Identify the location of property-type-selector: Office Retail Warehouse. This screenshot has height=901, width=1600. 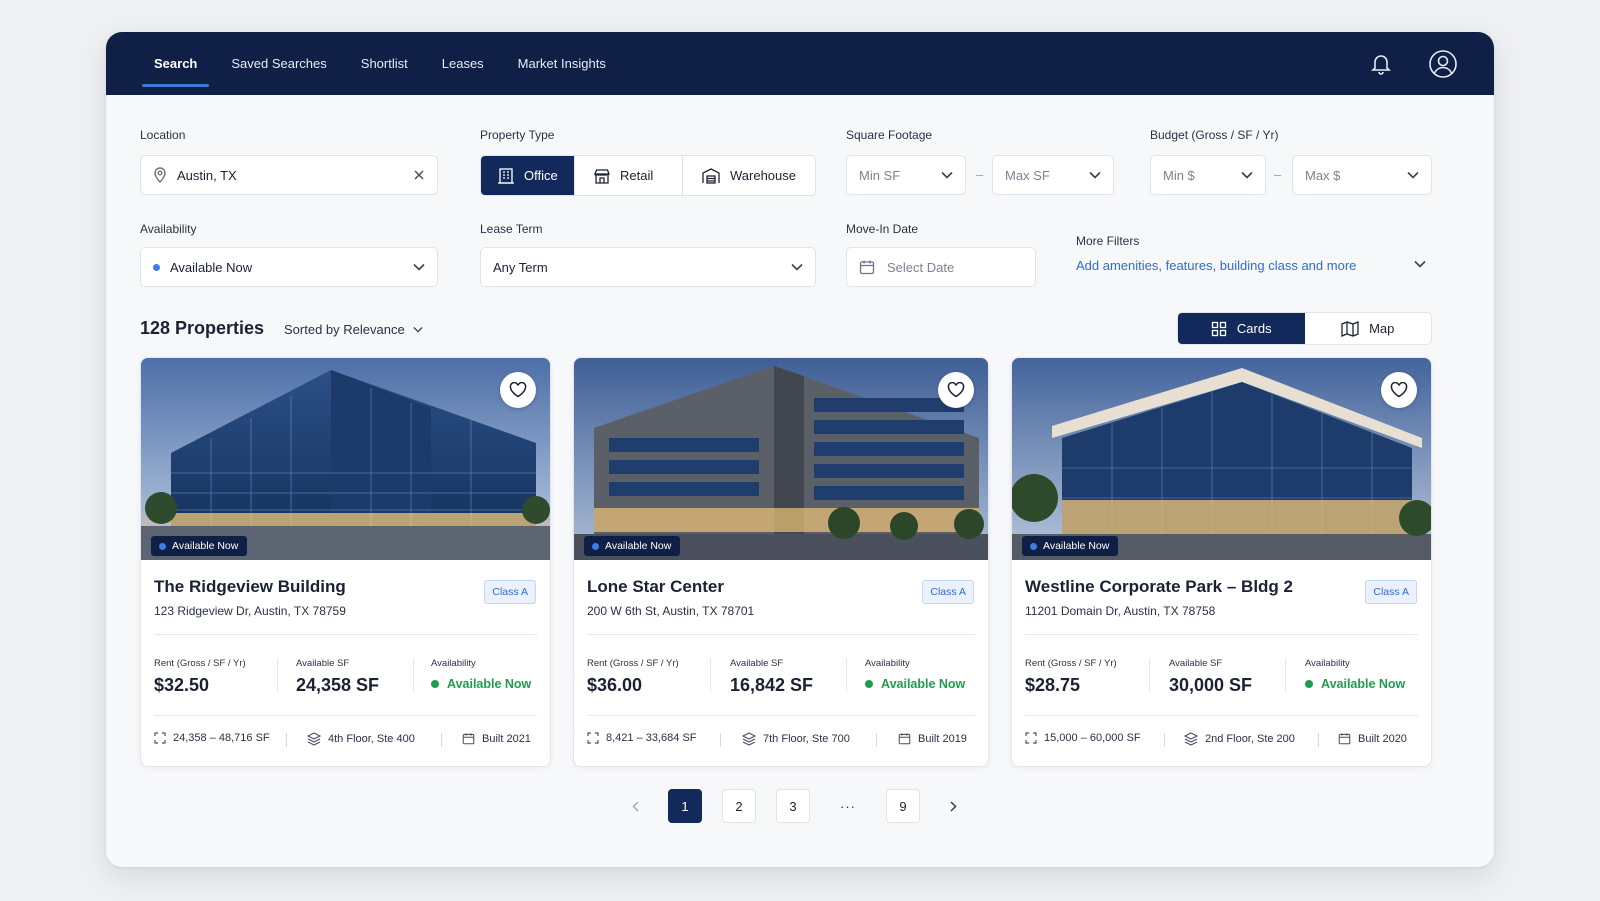
(648, 175).